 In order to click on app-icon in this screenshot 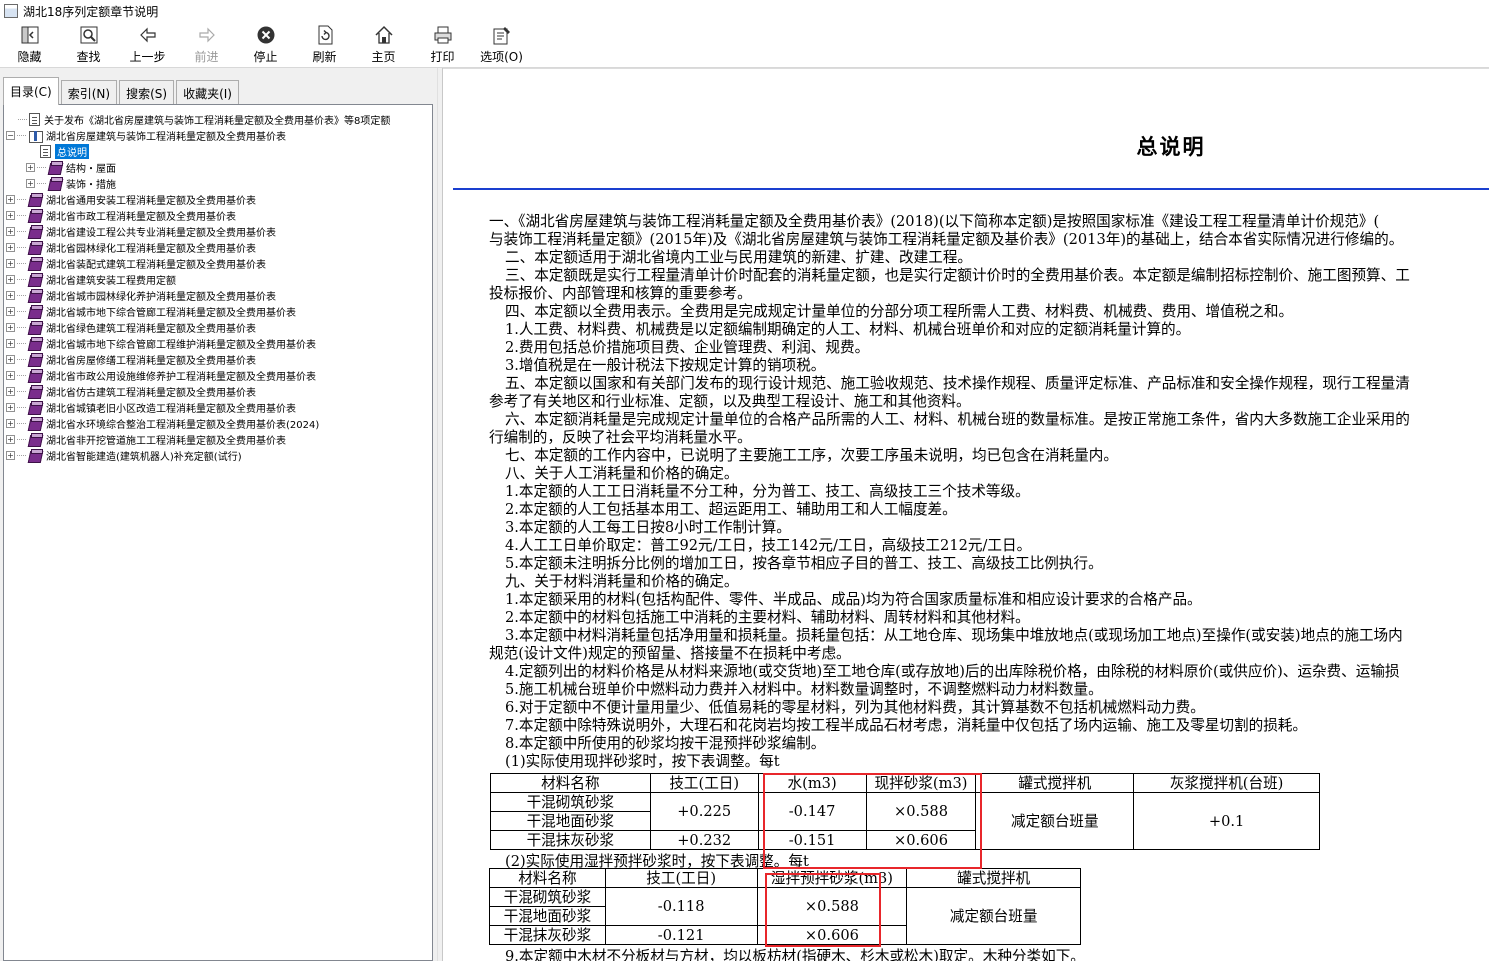, I will do `click(11, 11)`.